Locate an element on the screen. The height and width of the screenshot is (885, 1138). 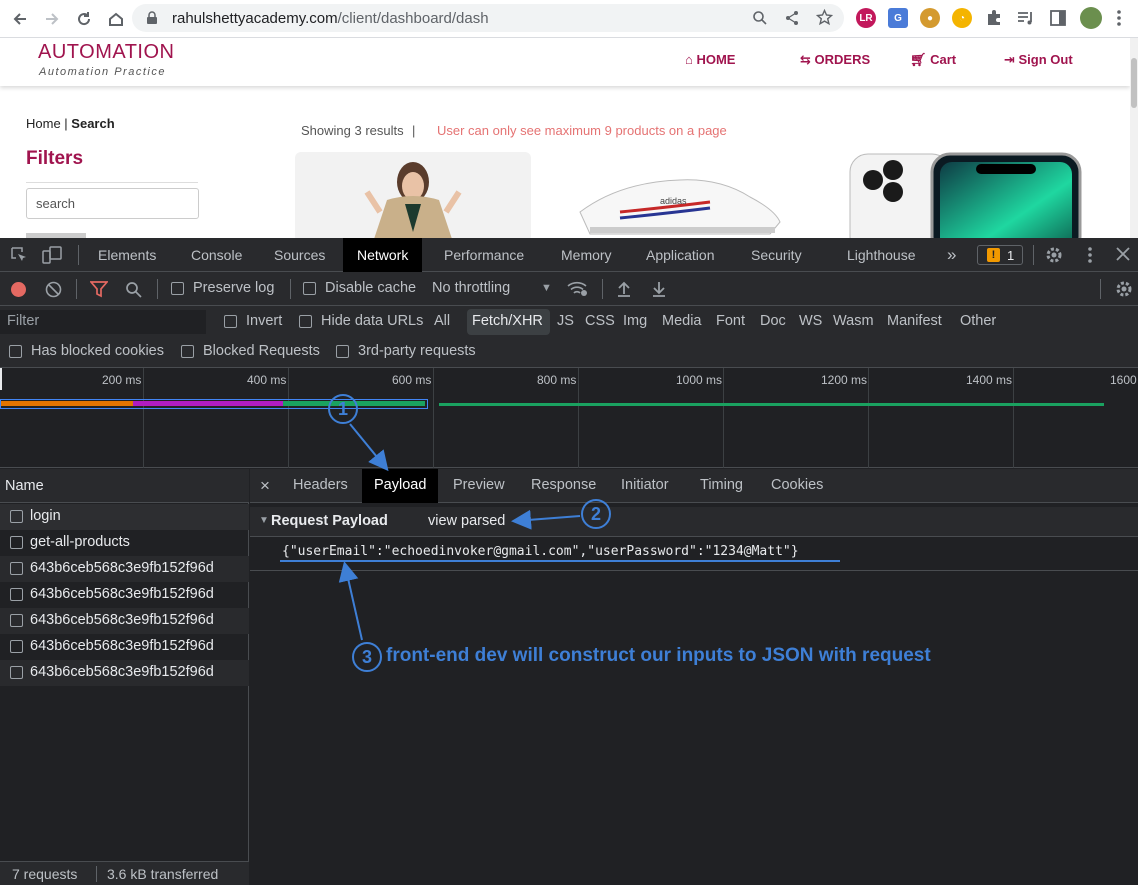
annotation-marker-2: 2 is located at coordinates (596, 514).